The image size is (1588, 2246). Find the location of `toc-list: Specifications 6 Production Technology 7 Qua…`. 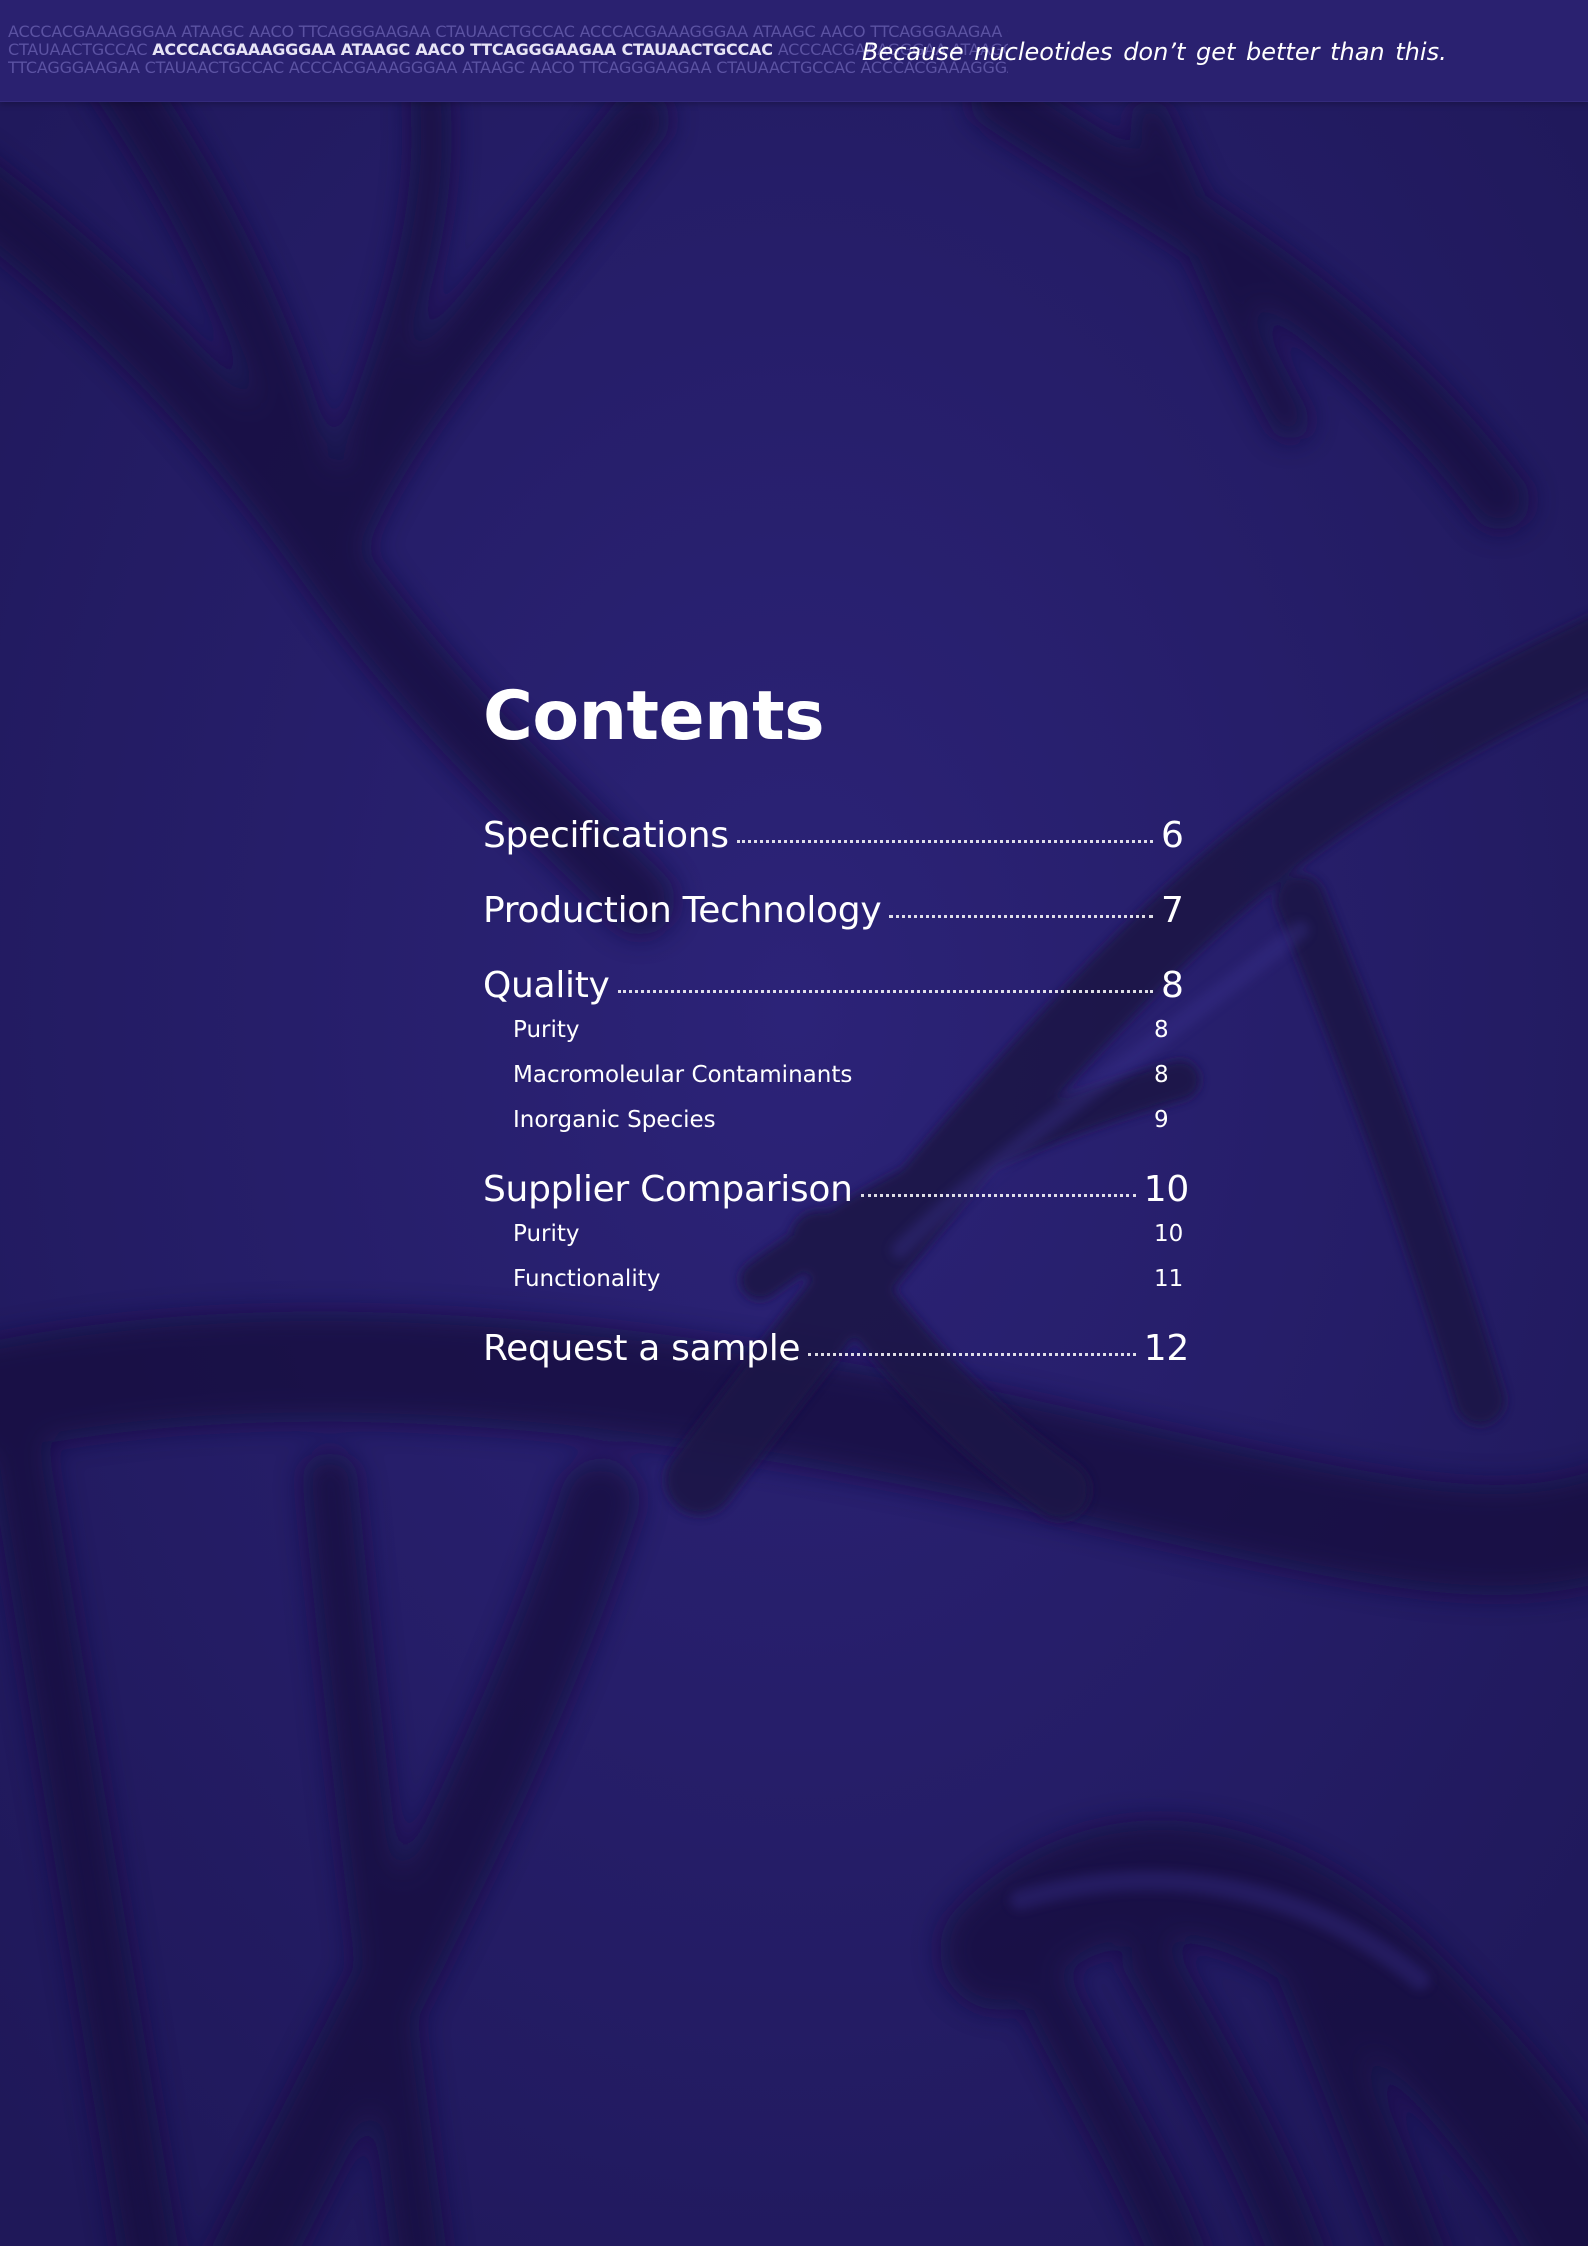

toc-list: Specifications 6 Production Technology 7 Qua… is located at coordinates (843, 1092).